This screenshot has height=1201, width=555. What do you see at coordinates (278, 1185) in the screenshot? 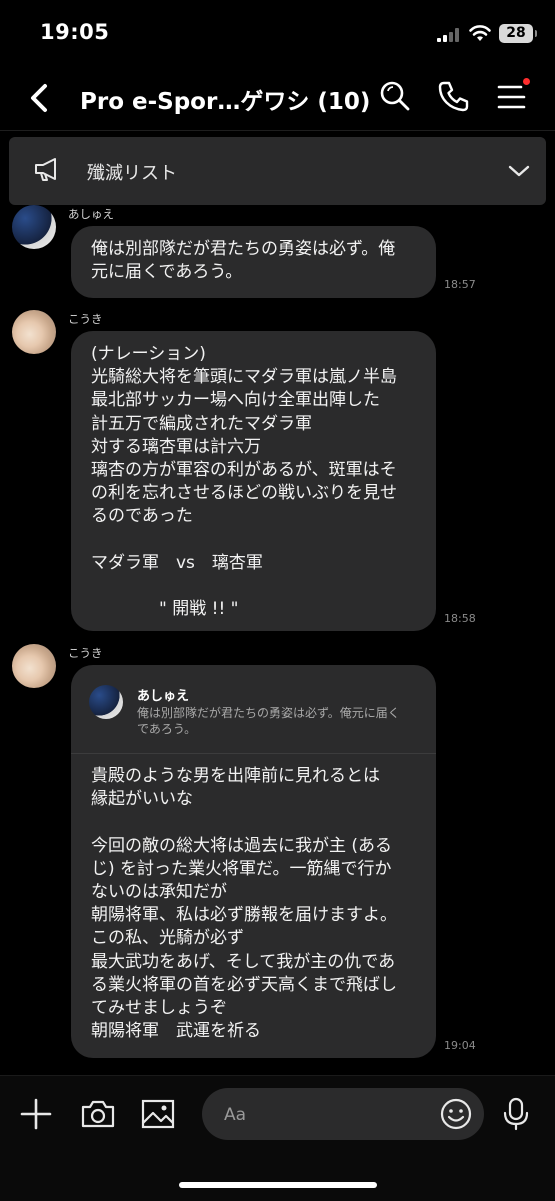
I see `home-indicator` at bounding box center [278, 1185].